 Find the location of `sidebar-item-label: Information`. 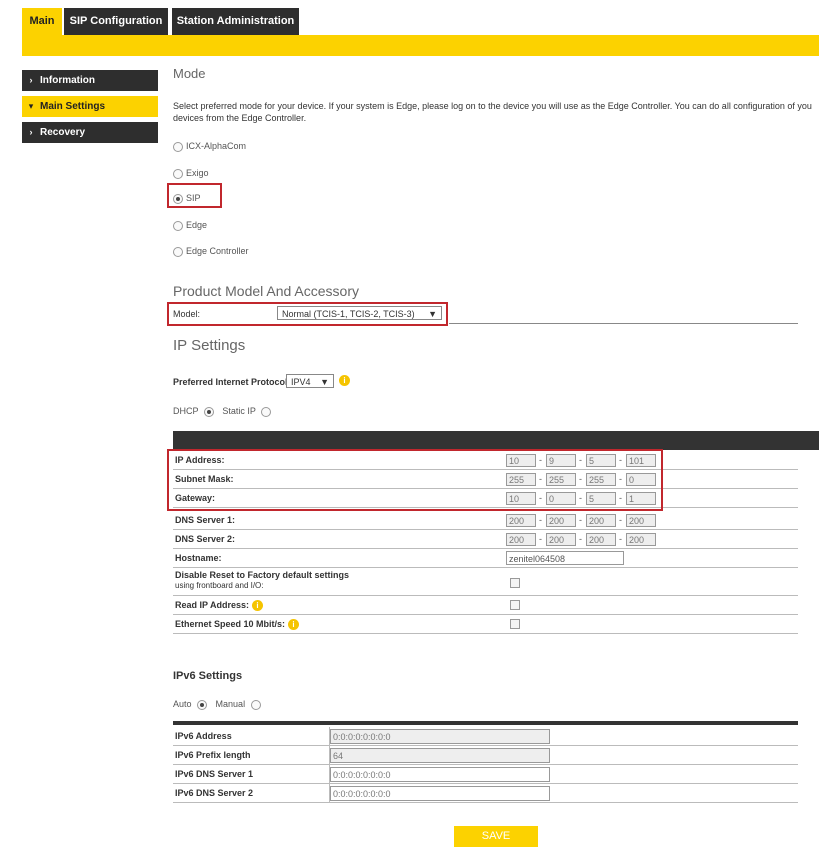

sidebar-item-label: Information is located at coordinates (67, 80).